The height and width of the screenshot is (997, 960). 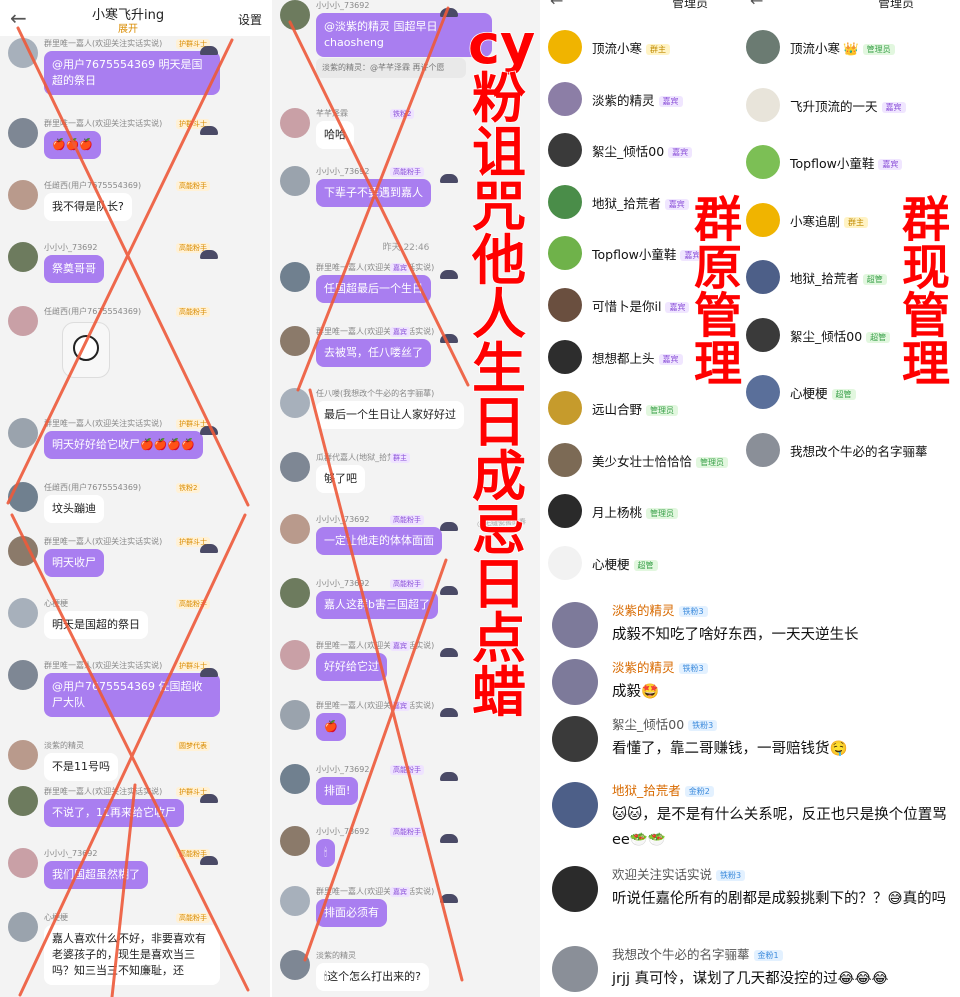 What do you see at coordinates (132, 955) in the screenshot?
I see `message-bubble: 嘉人喜欢什么不好，非要喜欢有老婆孩子的，现生是喜欢当三吗？知三当三不知廉耻，还` at bounding box center [132, 955].